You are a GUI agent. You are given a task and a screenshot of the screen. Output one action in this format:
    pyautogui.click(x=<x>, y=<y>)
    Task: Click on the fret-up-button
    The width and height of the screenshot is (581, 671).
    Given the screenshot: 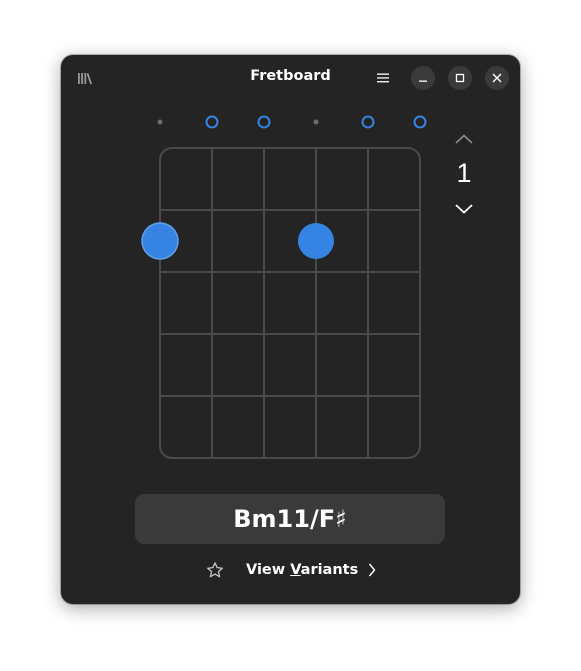 What is the action you would take?
    pyautogui.click(x=464, y=139)
    